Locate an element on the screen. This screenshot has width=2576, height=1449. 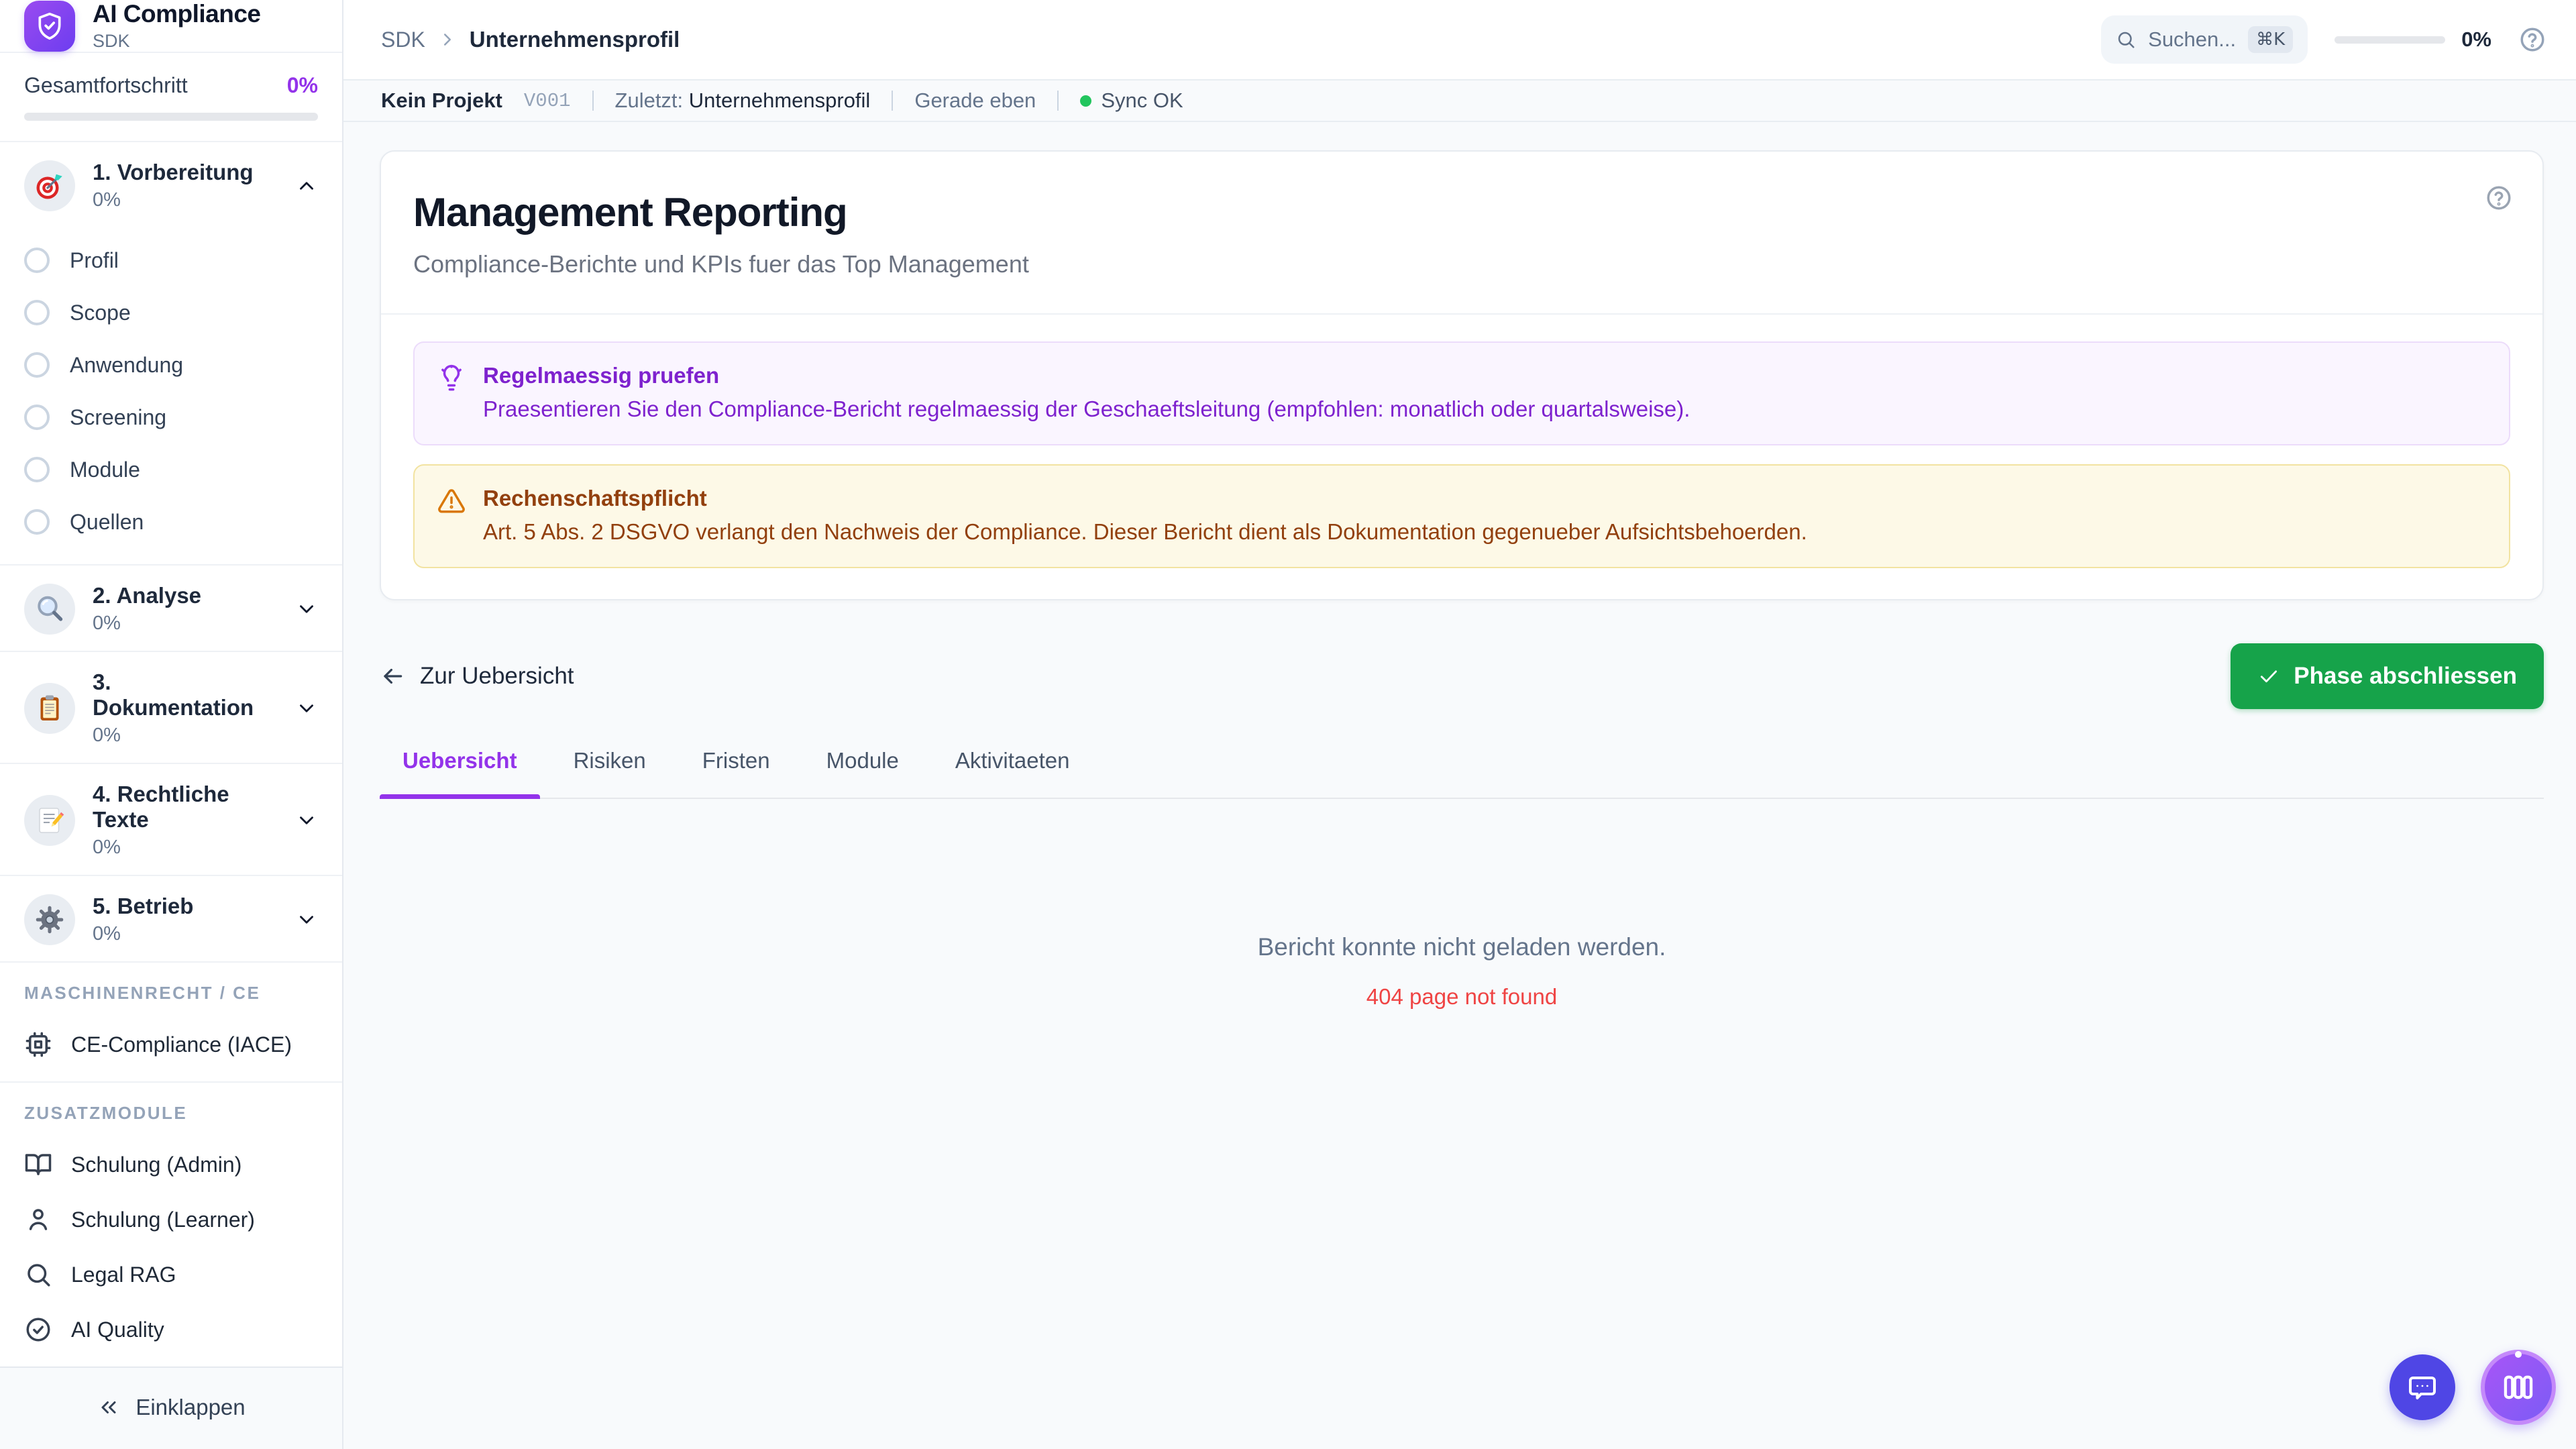
phase-row-betrieb: 5. Betrieb 0% is located at coordinates (171, 919).